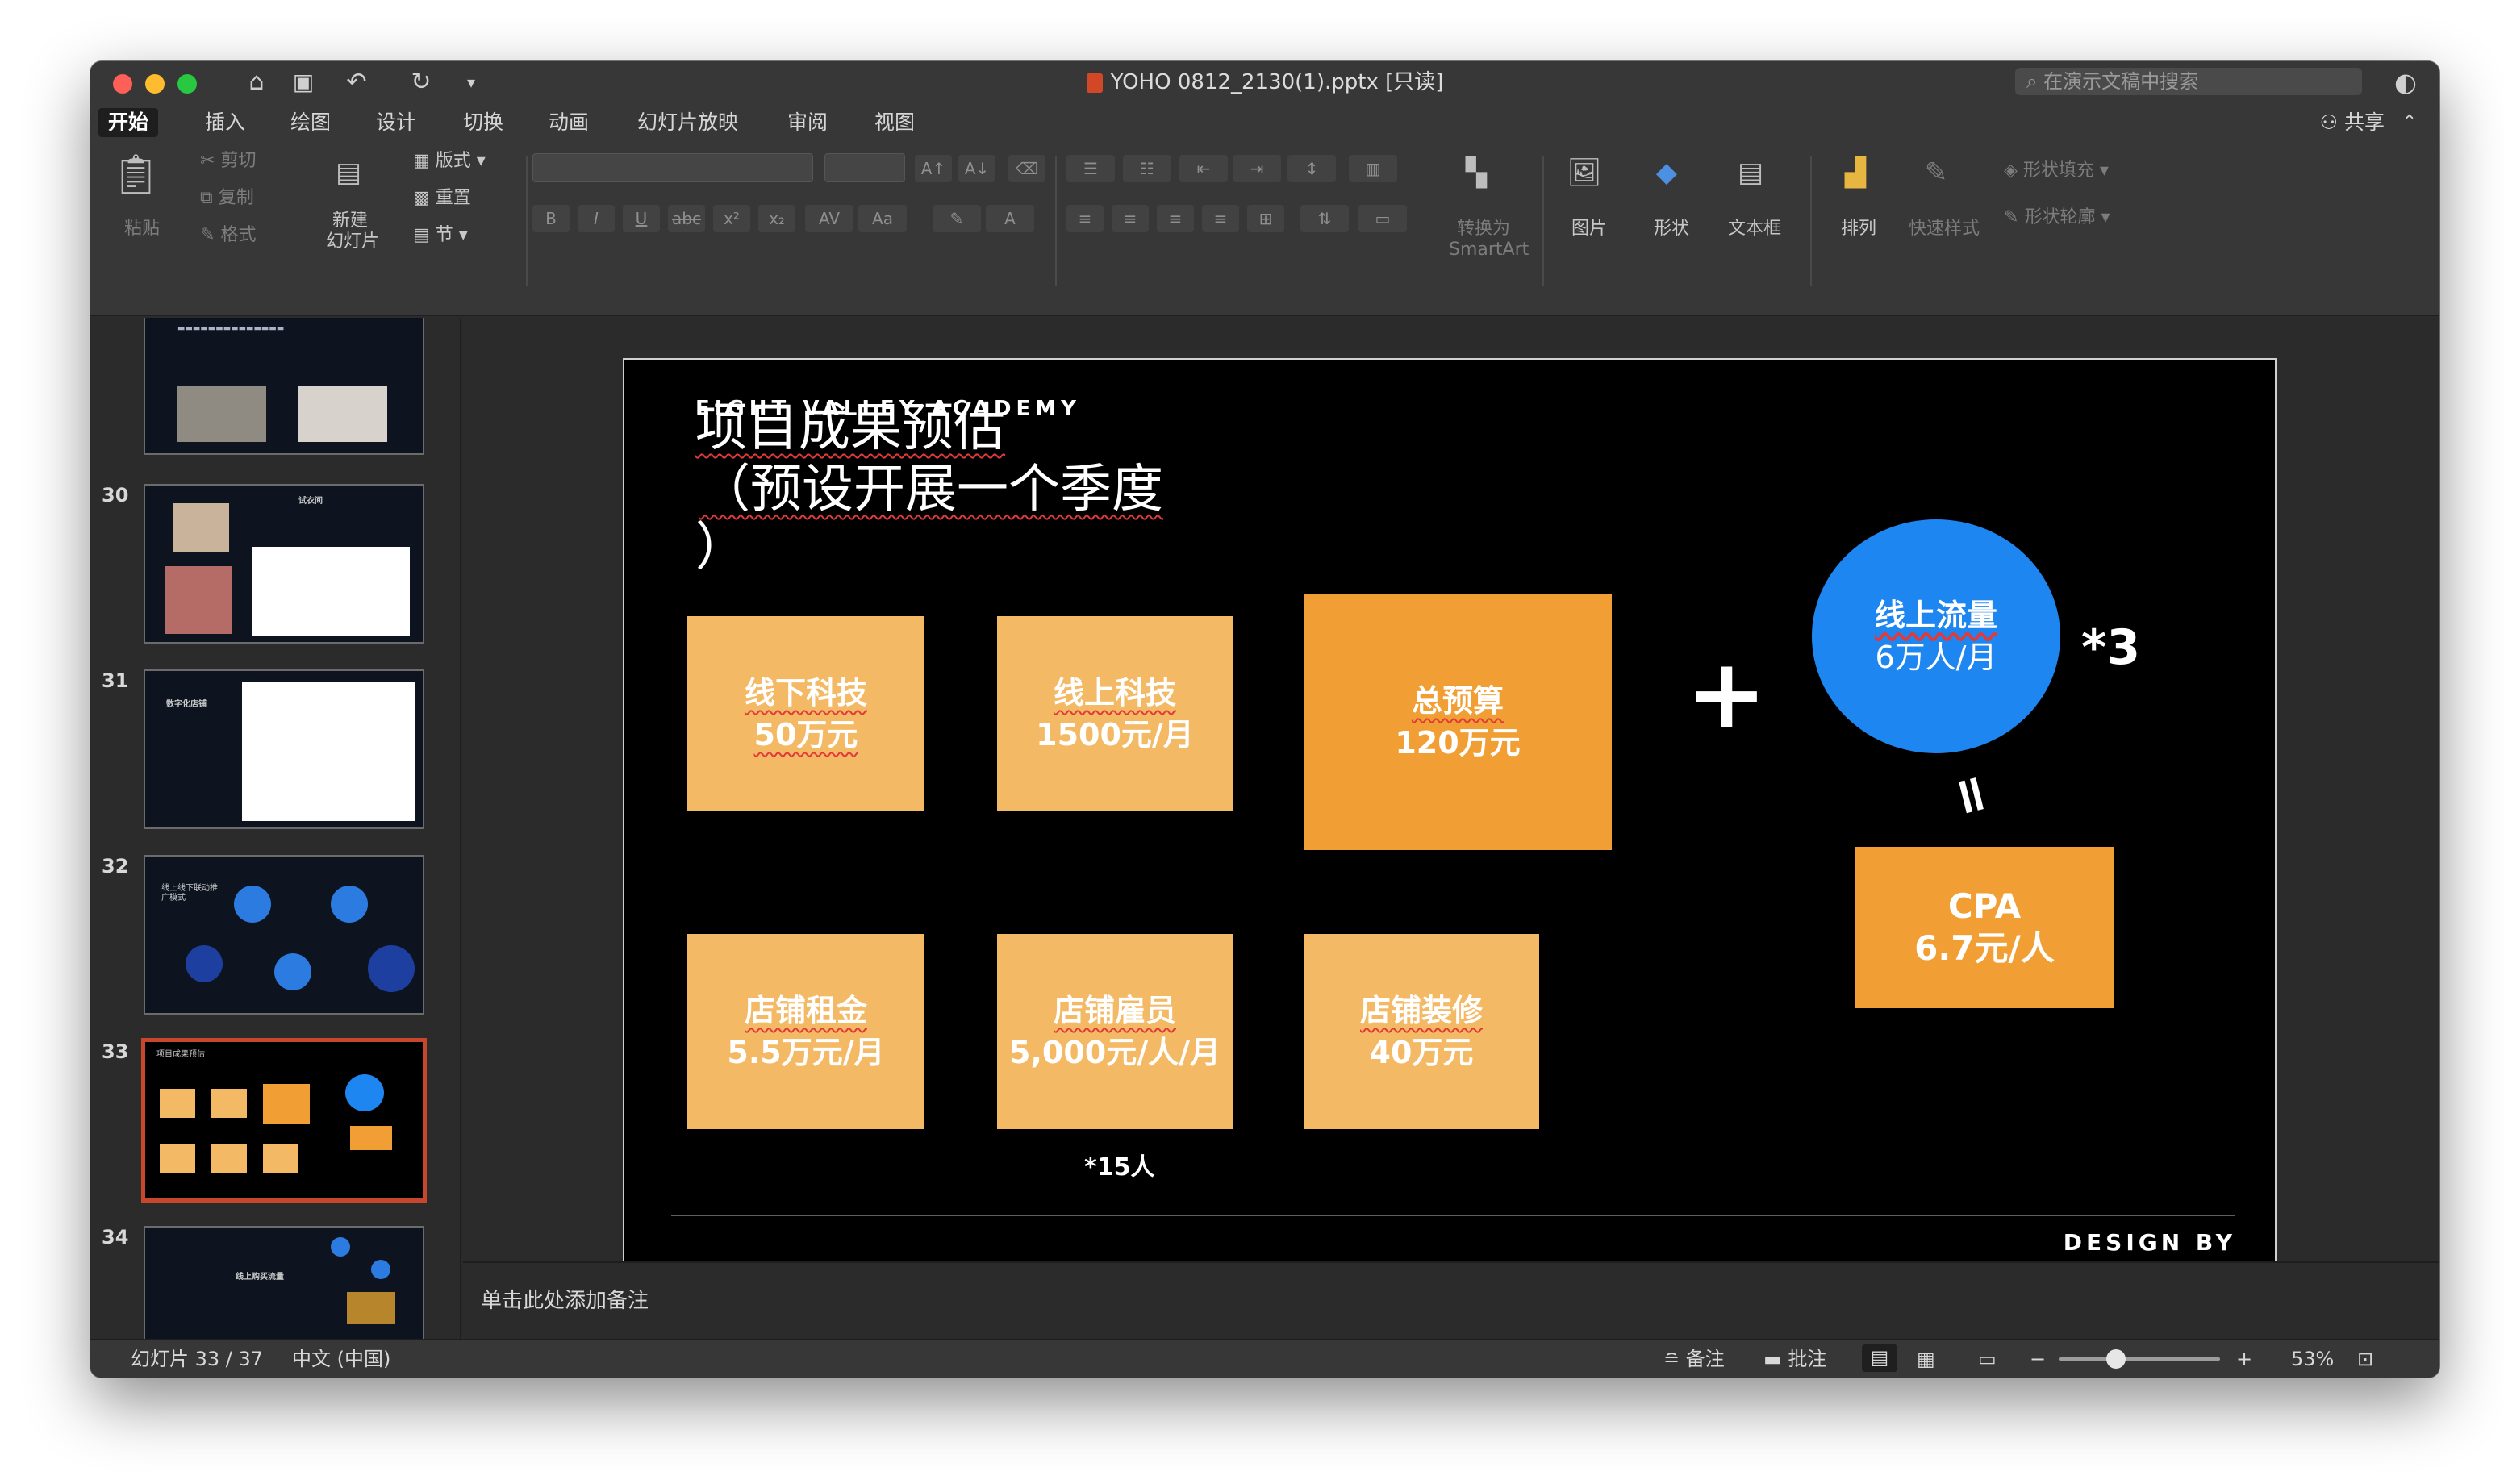 This screenshot has width=2504, height=1484. I want to click on strikethrough-icon: abc, so click(686, 218).